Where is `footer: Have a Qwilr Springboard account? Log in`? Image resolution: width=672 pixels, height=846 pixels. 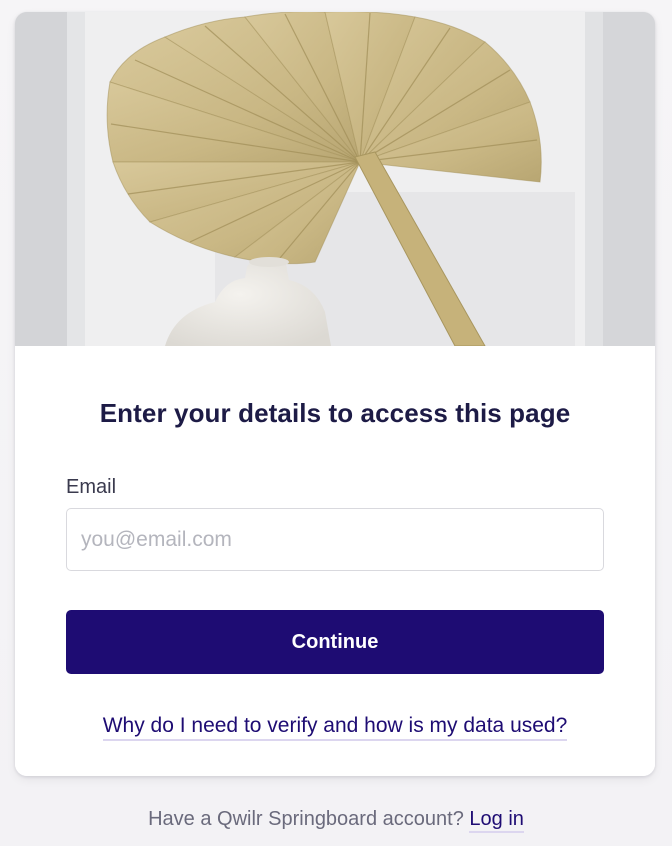
footer: Have a Qwilr Springboard account? Log in is located at coordinates (336, 820).